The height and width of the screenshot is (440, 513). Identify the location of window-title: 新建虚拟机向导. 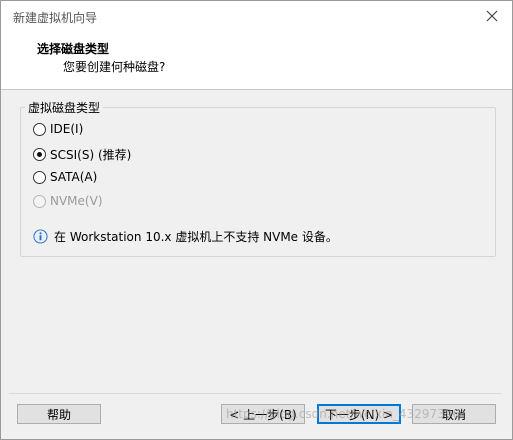
(55, 18).